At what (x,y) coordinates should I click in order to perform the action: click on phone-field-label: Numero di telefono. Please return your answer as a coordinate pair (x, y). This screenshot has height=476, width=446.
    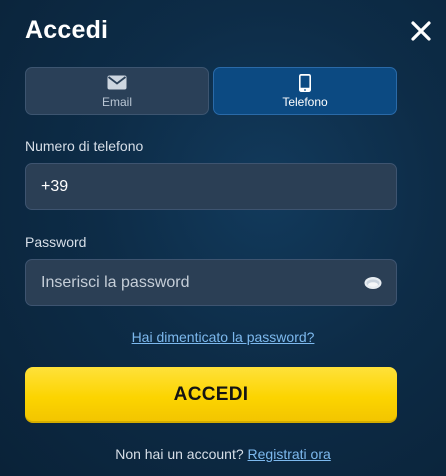
    Looking at the image, I should click on (84, 146).